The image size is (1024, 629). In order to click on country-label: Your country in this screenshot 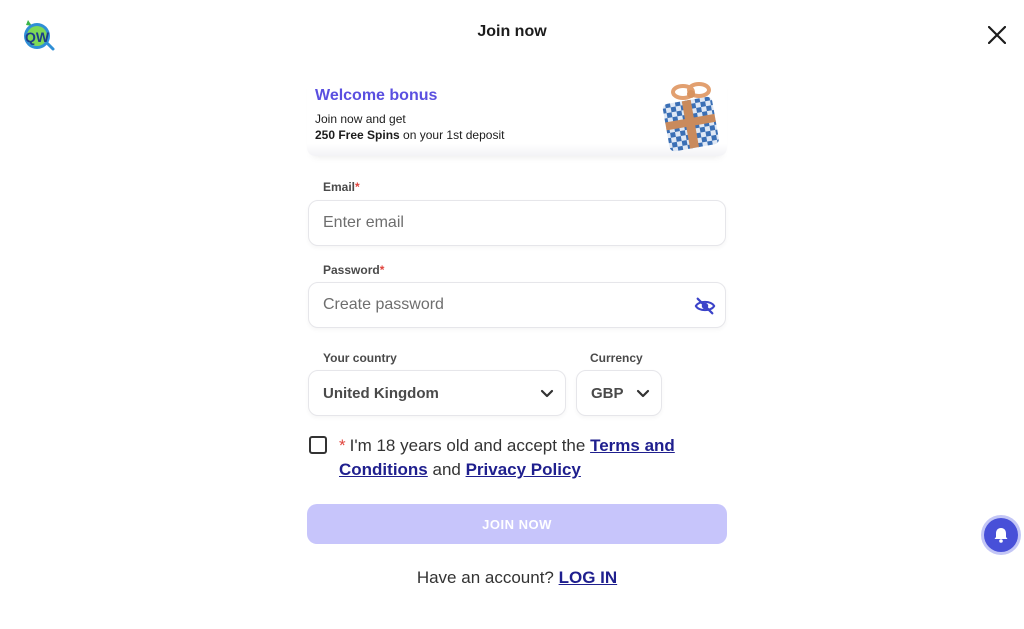, I will do `click(360, 358)`.